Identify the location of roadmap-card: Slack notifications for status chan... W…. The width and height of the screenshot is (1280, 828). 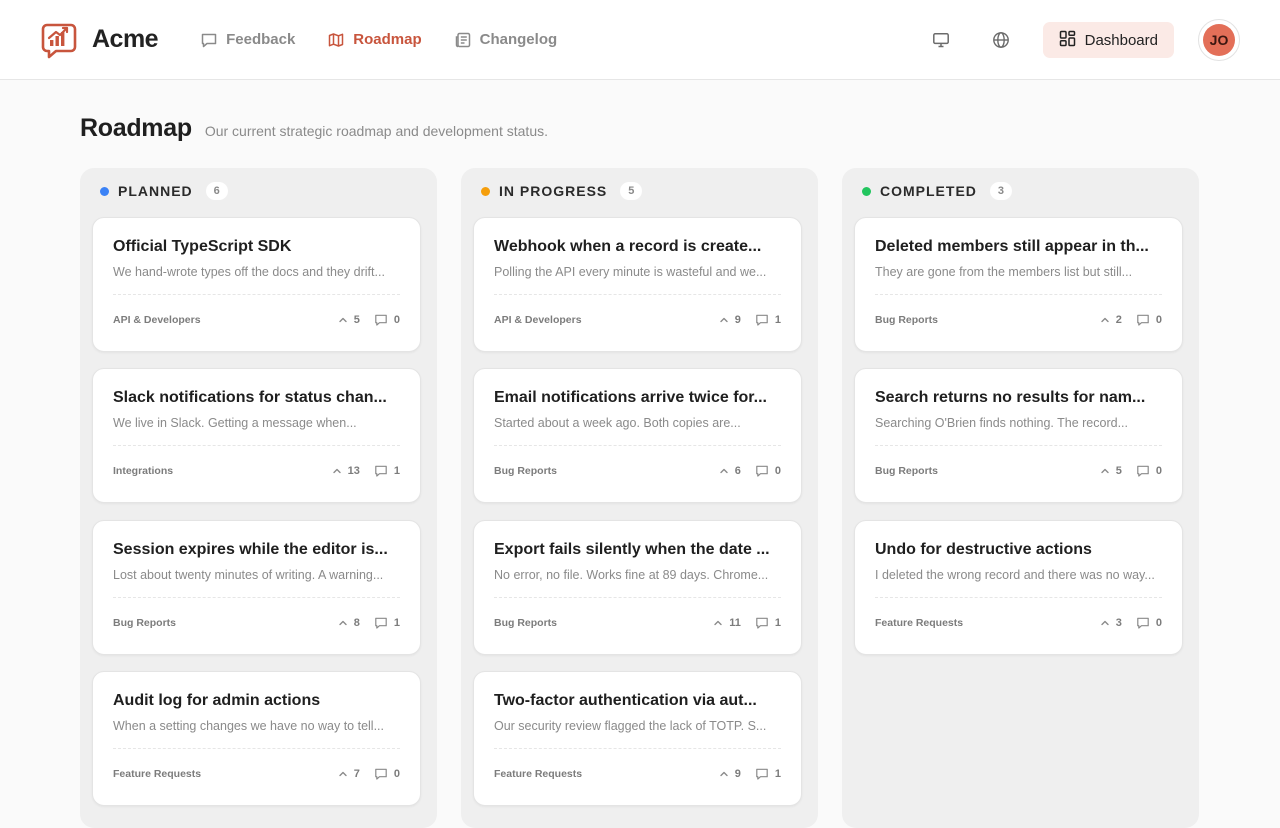
(256, 435).